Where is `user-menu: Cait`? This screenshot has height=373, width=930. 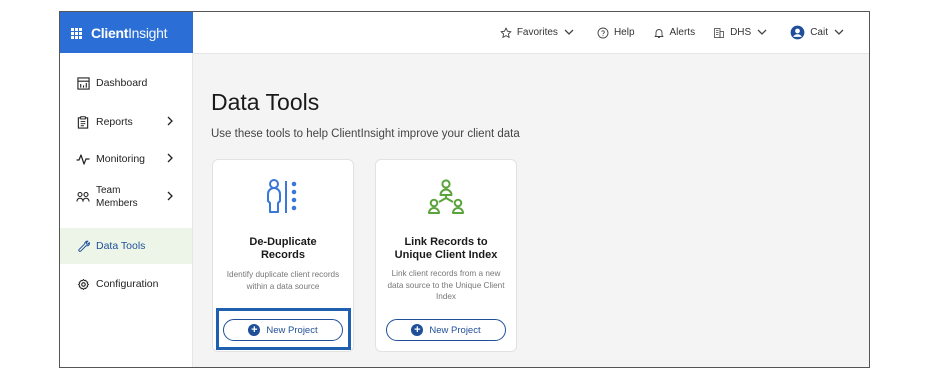
user-menu: Cait is located at coordinates (819, 32).